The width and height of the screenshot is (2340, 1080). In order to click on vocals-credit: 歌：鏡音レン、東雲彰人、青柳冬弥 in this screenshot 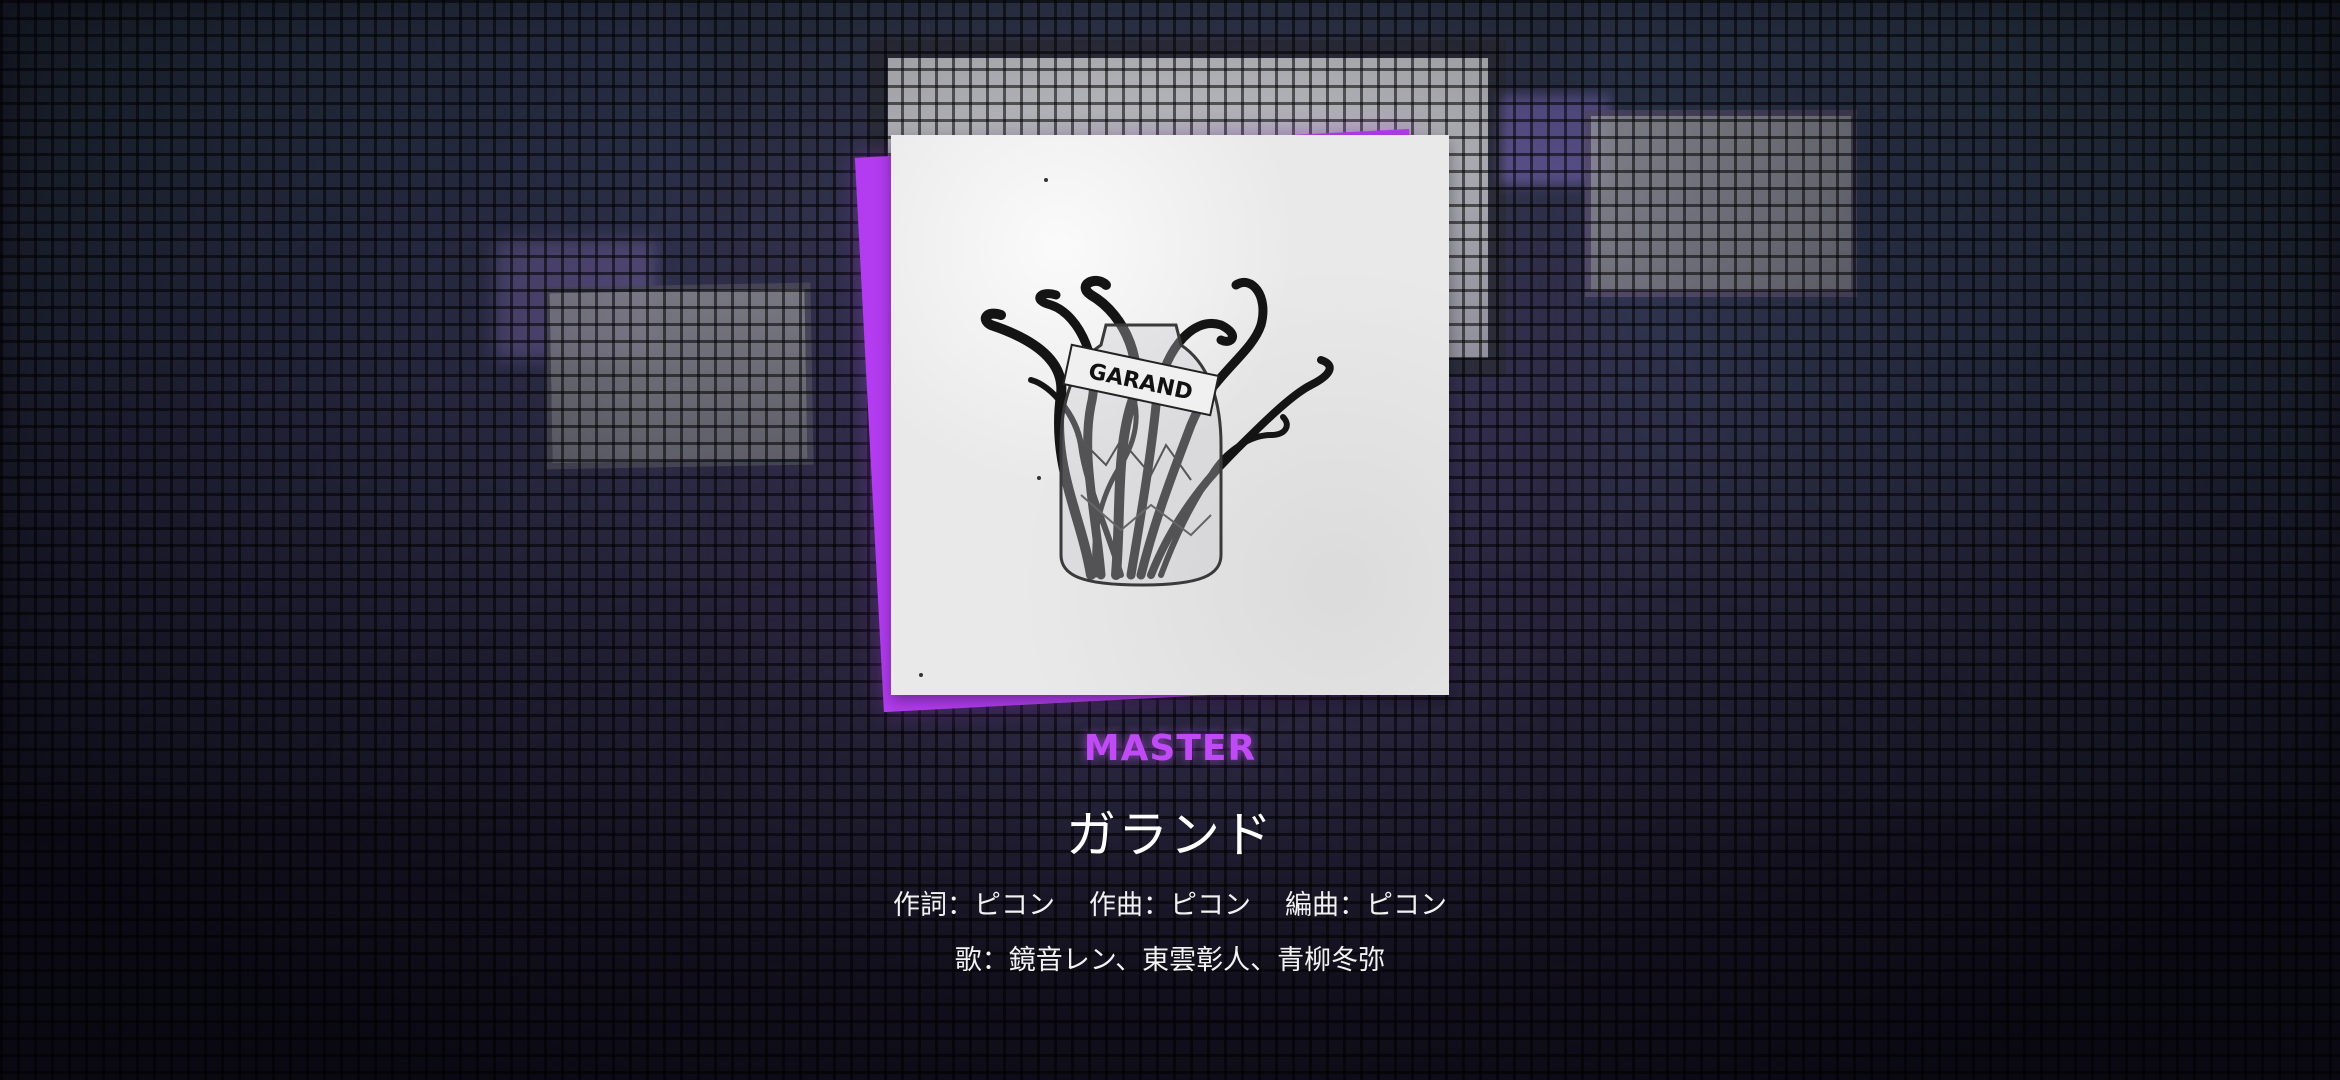, I will do `click(1170, 960)`.